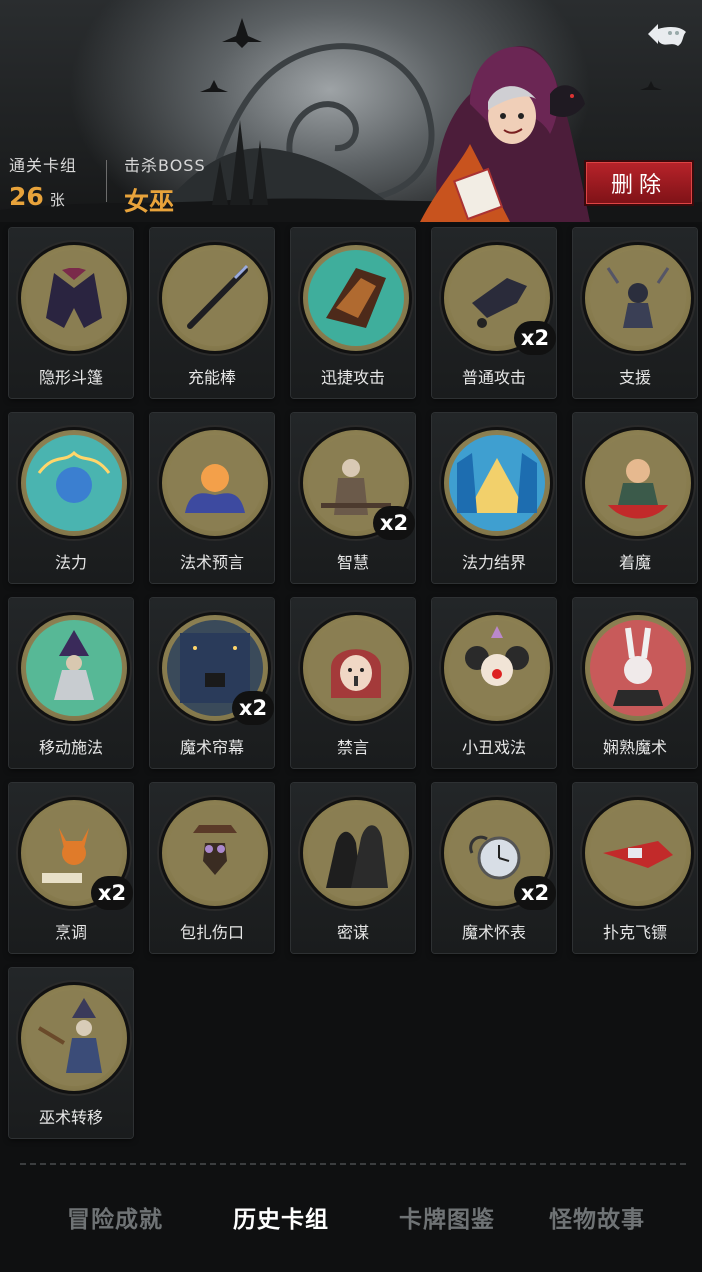  Describe the element at coordinates (493, 377) in the screenshot. I see `card-name: 普通攻击` at that location.